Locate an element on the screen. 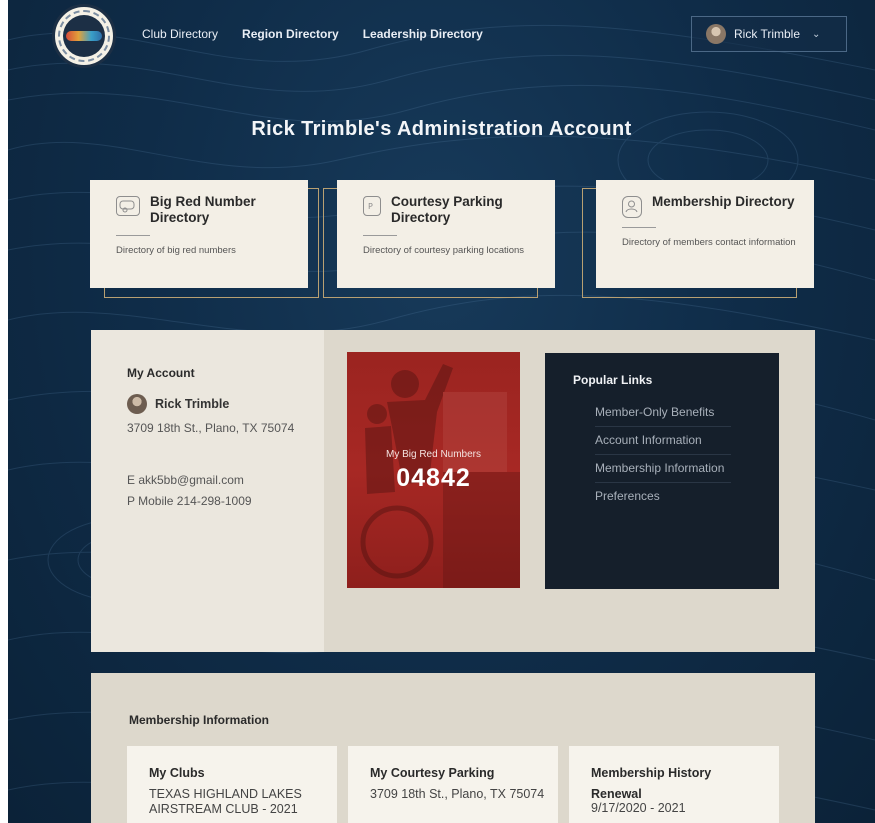 The height and width of the screenshot is (823, 875). svg-text: P is located at coordinates (370, 206).